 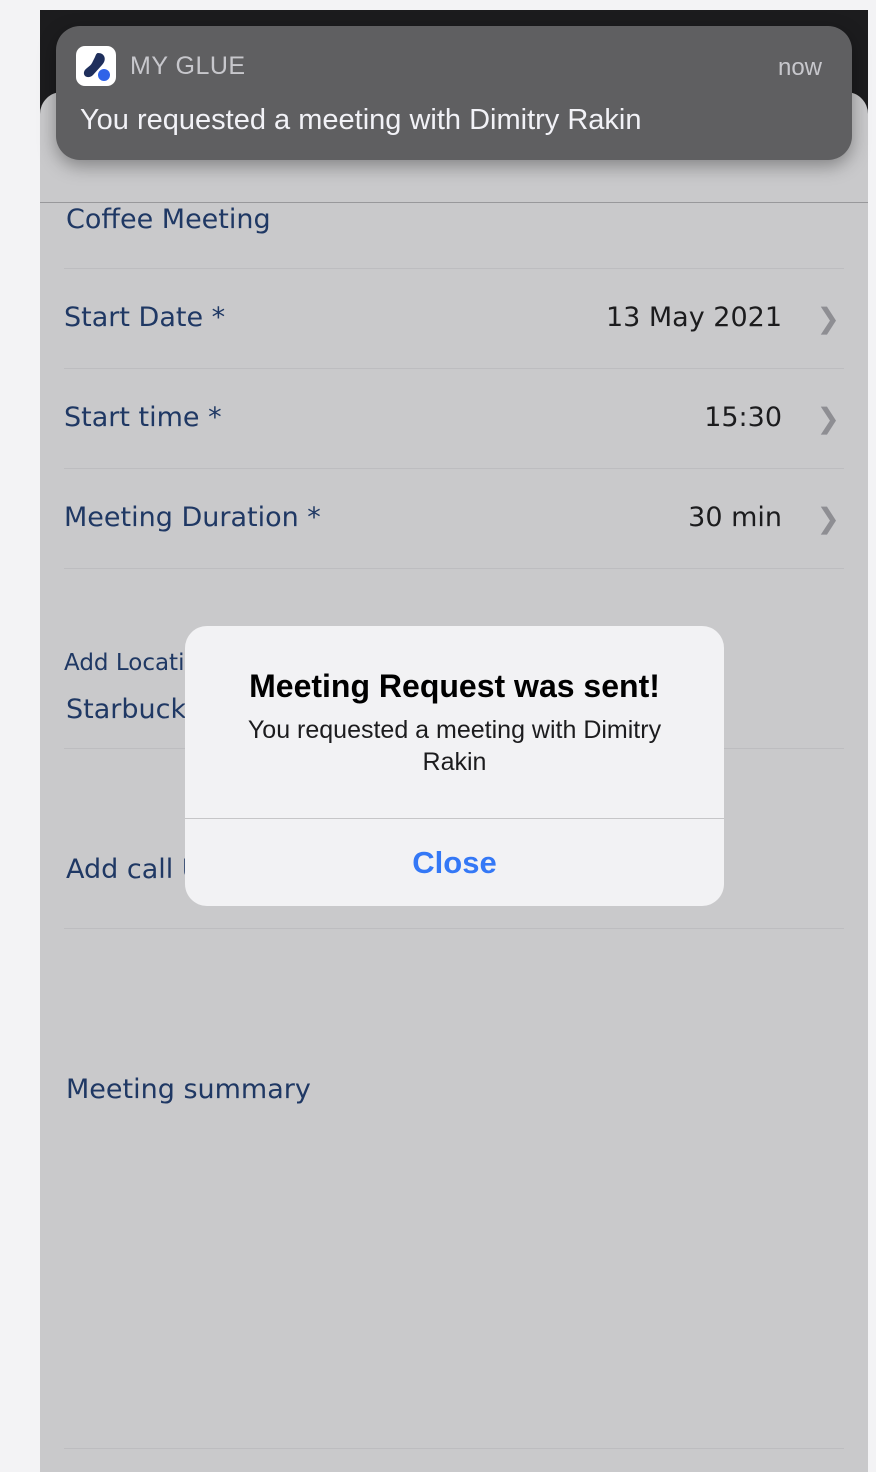 What do you see at coordinates (96, 66) in the screenshot?
I see `my-glue-app-icon` at bounding box center [96, 66].